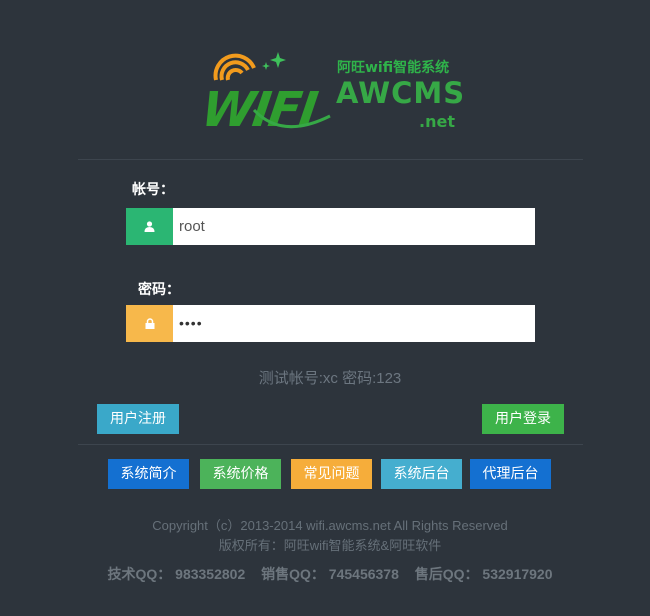 This screenshot has width=650, height=616. What do you see at coordinates (274, 61) in the screenshot?
I see `sparkle-icon` at bounding box center [274, 61].